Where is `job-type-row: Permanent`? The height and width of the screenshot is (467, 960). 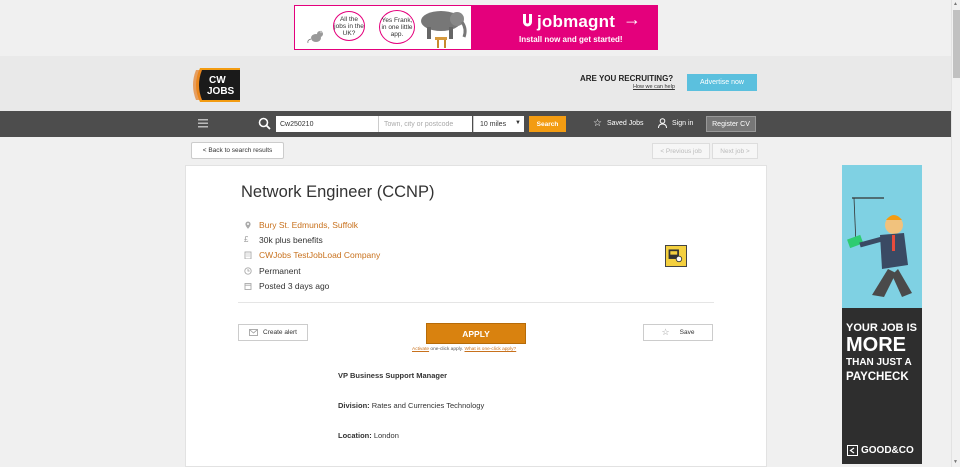 job-type-row: Permanent is located at coordinates (272, 271).